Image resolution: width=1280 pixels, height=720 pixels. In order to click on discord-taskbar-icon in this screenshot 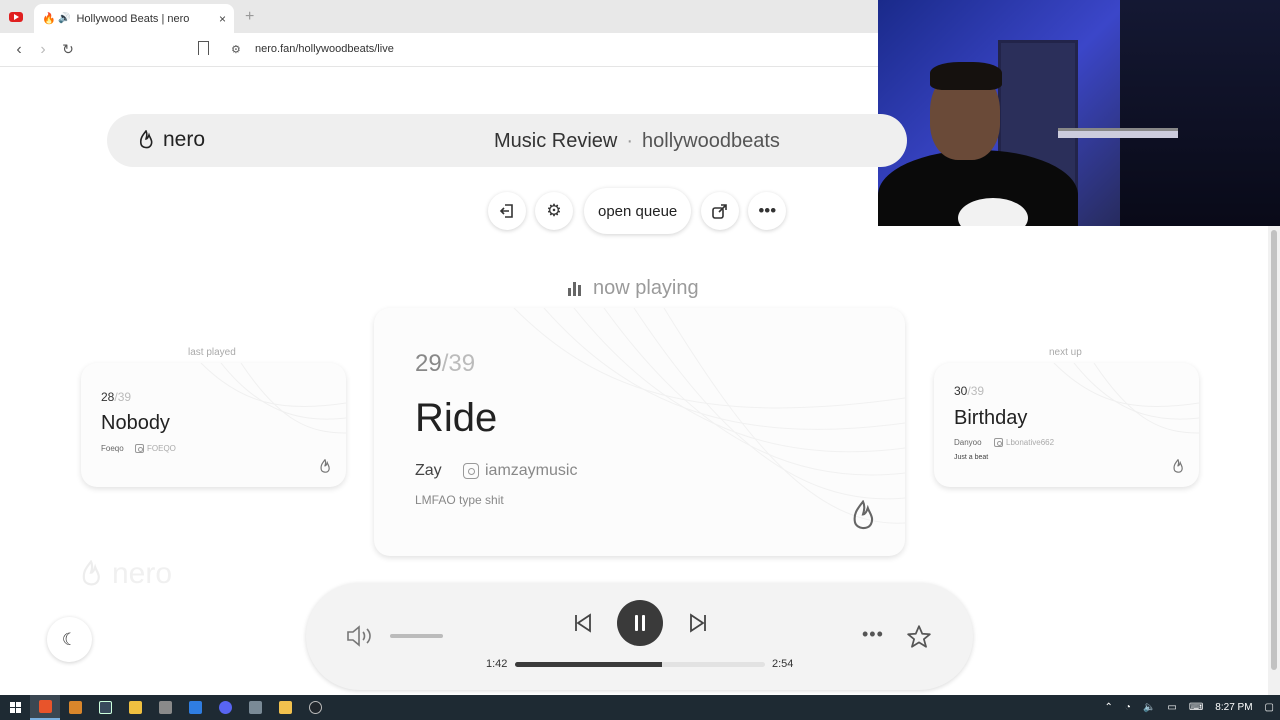, I will do `click(225, 707)`.